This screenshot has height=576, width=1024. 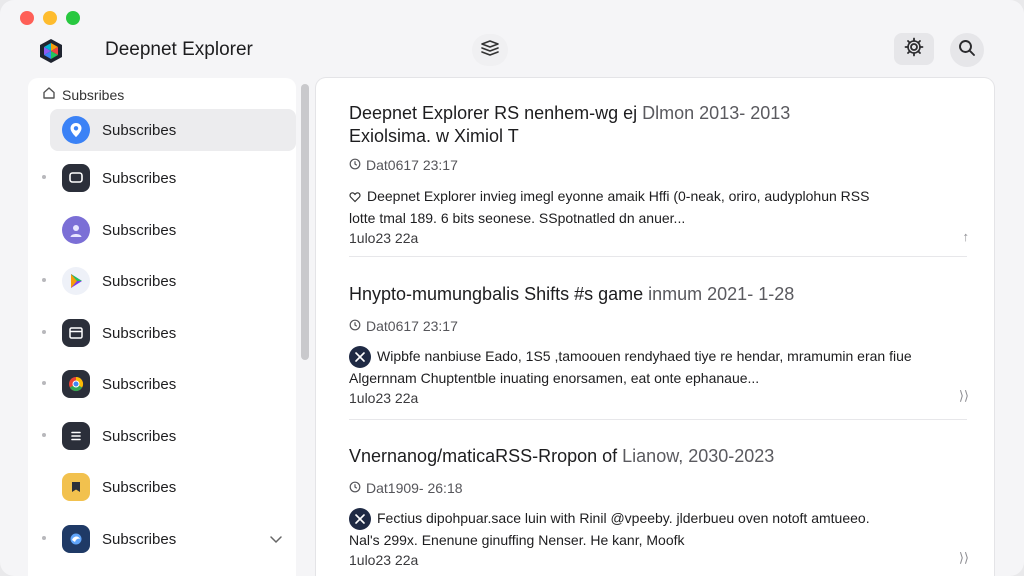 I want to click on layers-icon, so click(x=490, y=50).